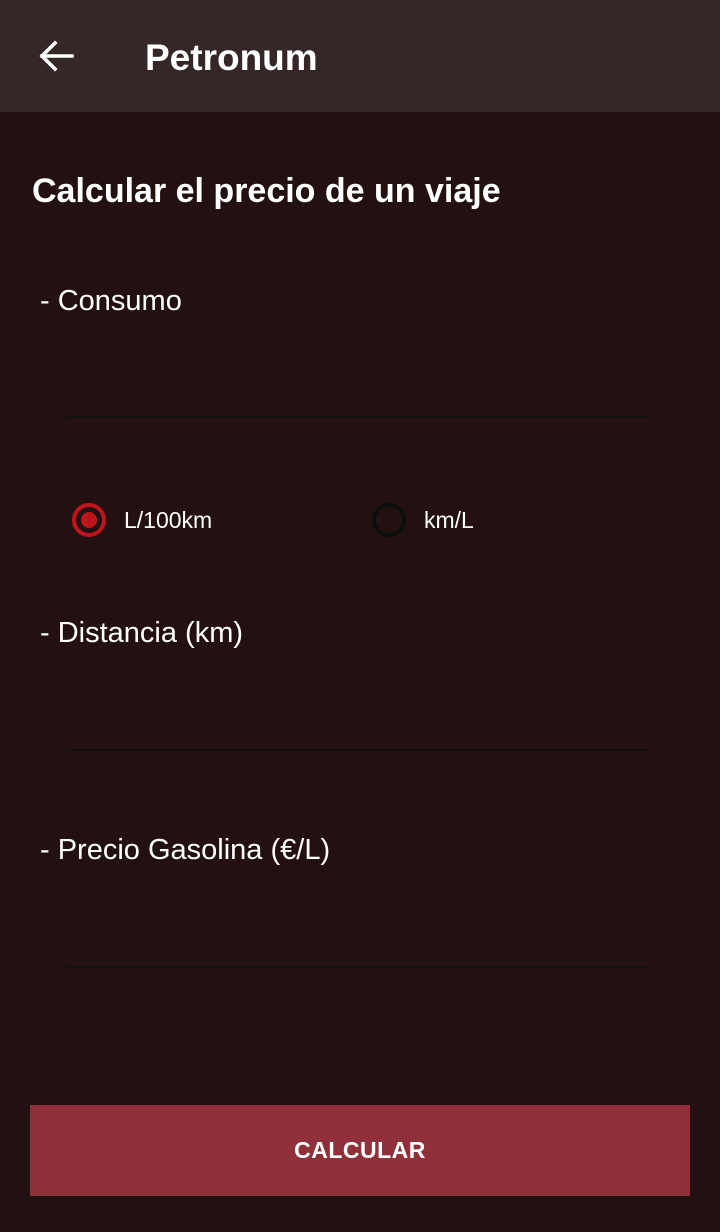  I want to click on radio-dot-icon, so click(89, 520).